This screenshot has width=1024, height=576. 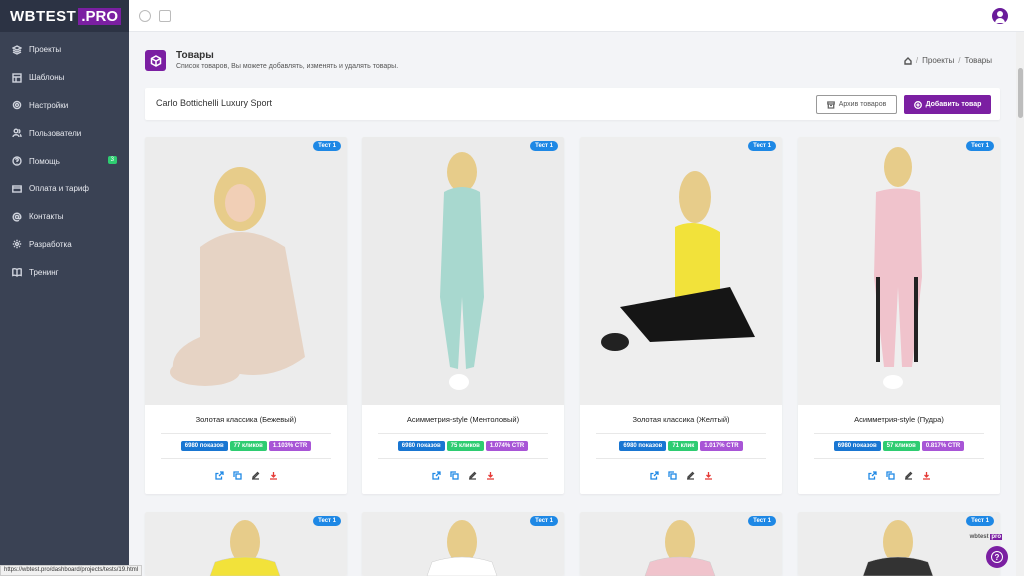 I want to click on topbar, so click(x=576, y=16).